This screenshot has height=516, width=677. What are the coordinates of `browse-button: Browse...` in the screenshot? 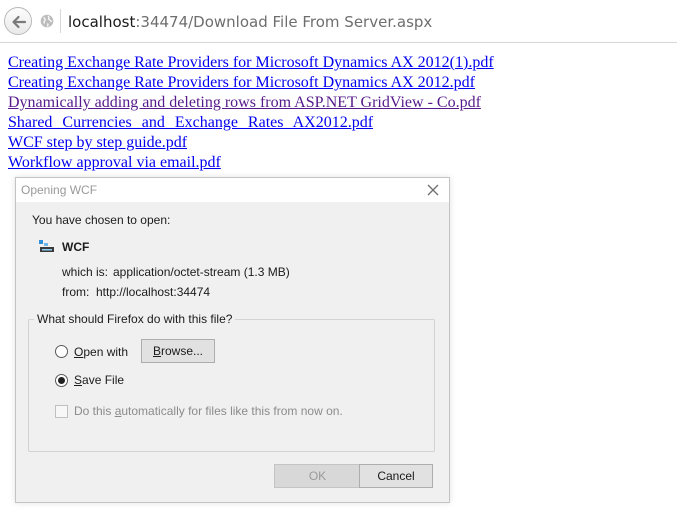 It's located at (178, 351).